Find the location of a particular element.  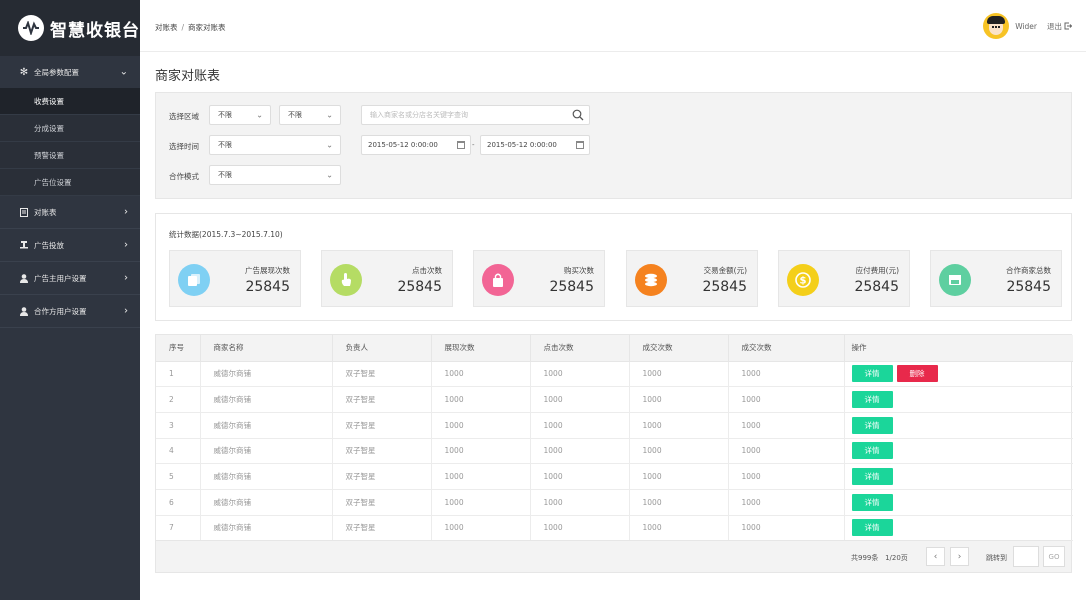

sidebar-item-label: 对账表 is located at coordinates (45, 212).